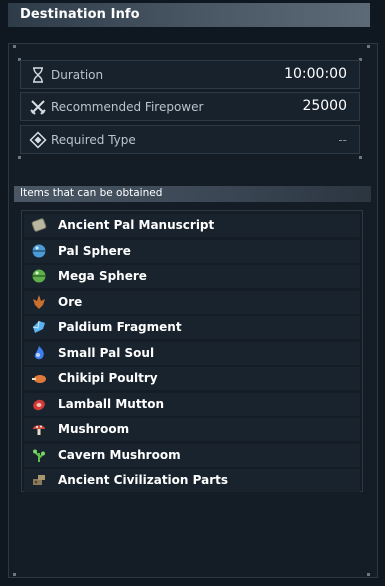  I want to click on item-label: Small Pal Soul, so click(106, 352).